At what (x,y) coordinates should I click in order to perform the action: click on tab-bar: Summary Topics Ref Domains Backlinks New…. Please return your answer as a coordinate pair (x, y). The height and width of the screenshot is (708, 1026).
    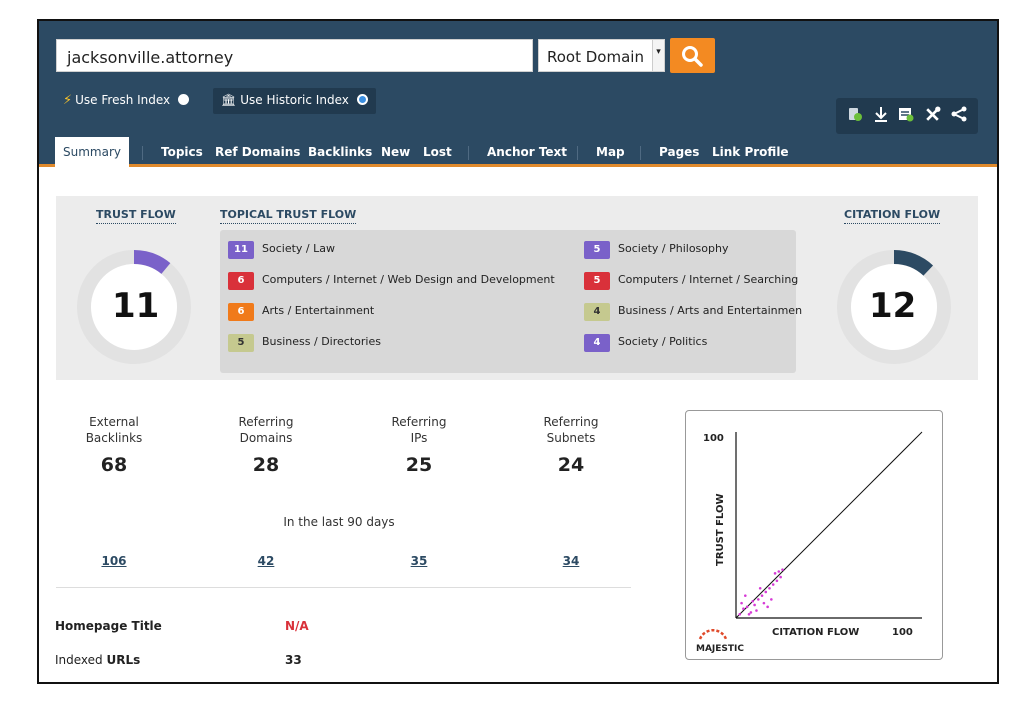
    Looking at the image, I should click on (518, 152).